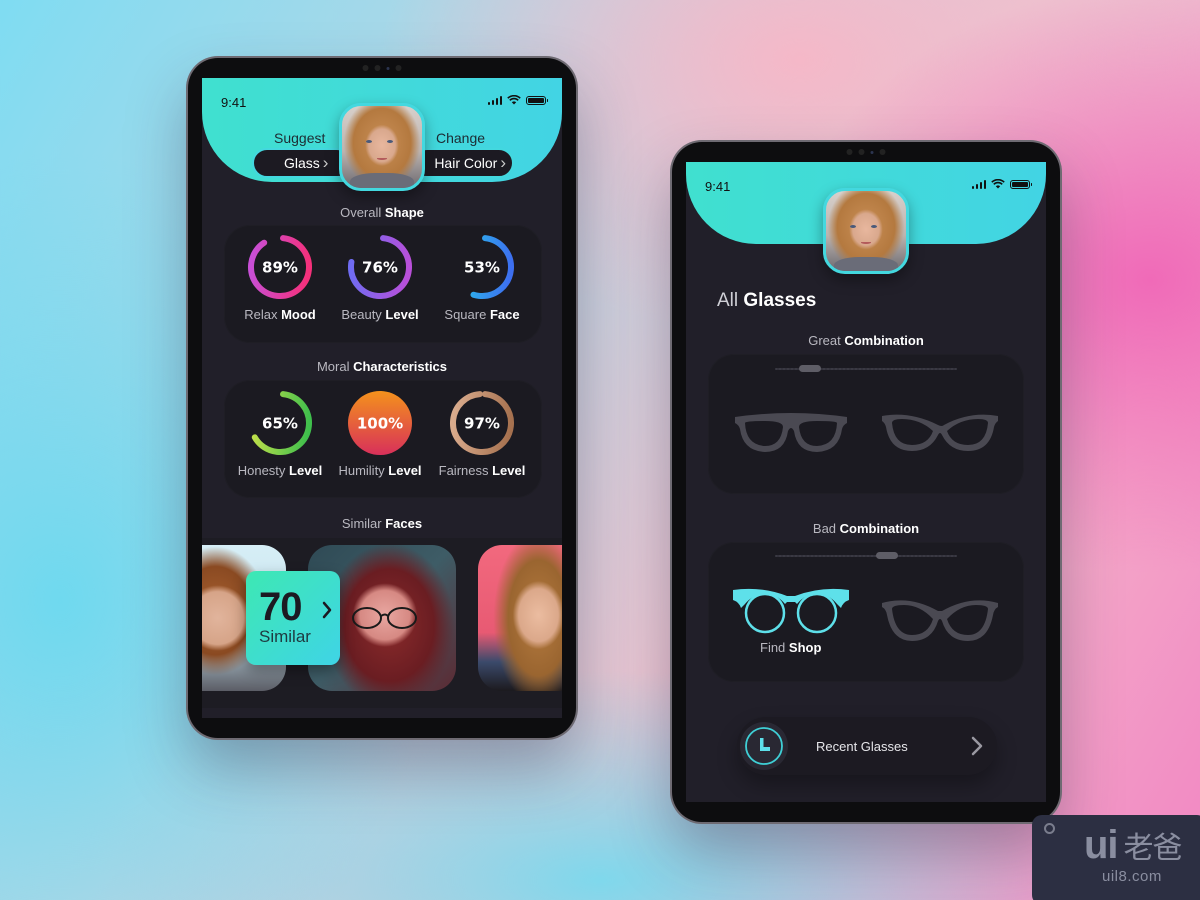  What do you see at coordinates (461, 138) in the screenshot?
I see `change-label: Change` at bounding box center [461, 138].